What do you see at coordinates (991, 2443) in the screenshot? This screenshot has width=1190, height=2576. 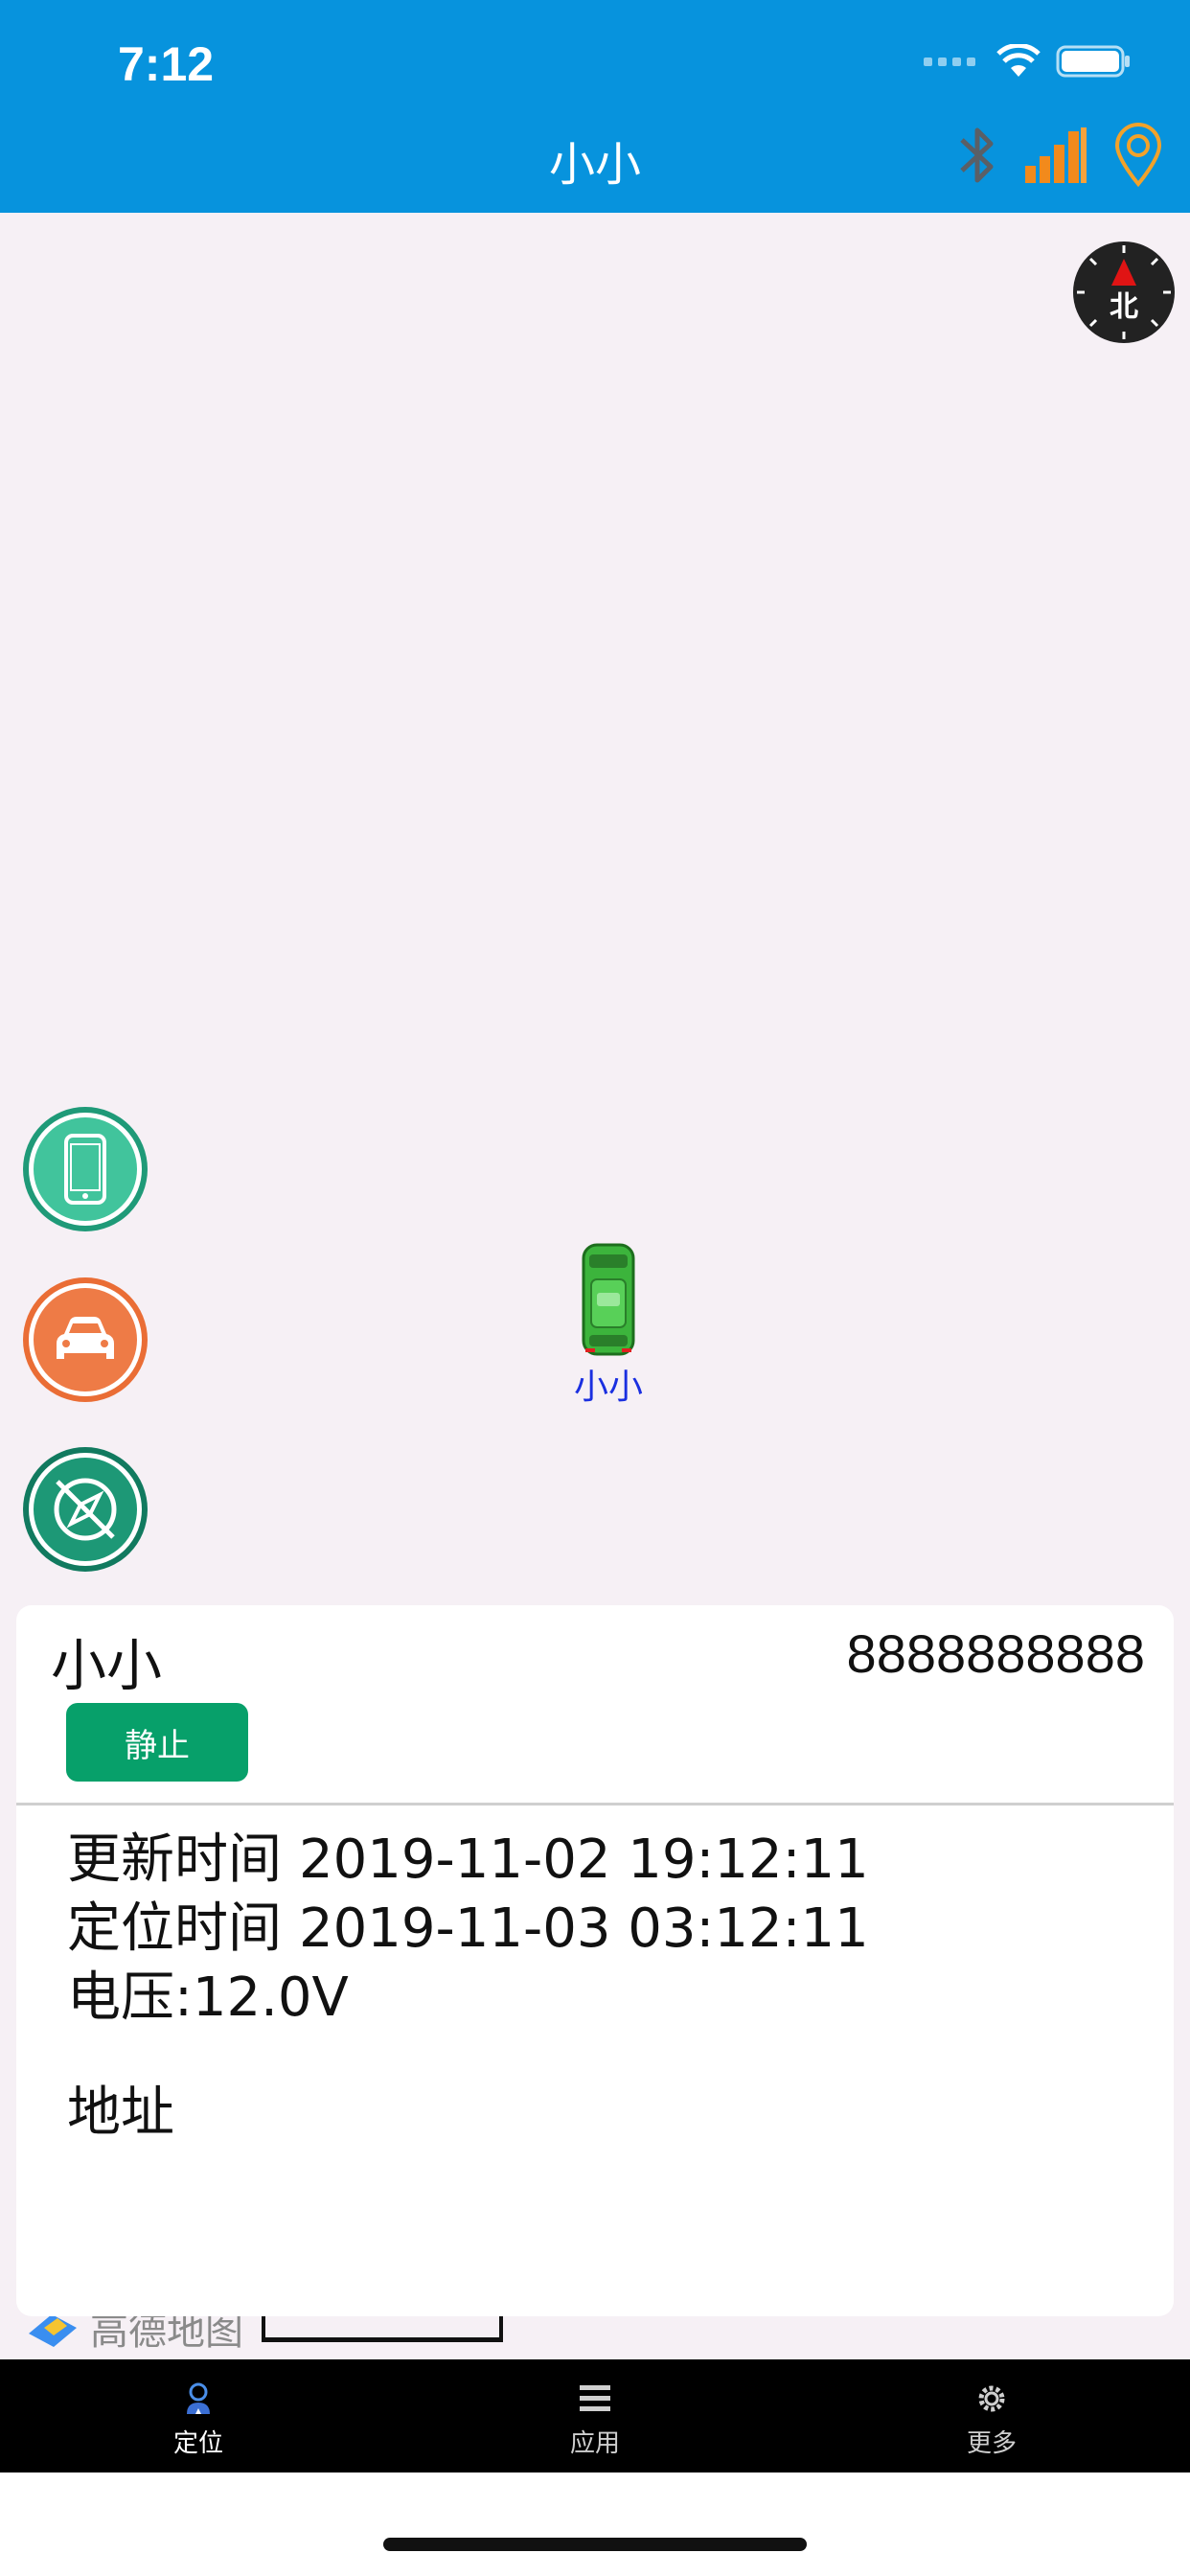 I see `tab-label: 更多` at bounding box center [991, 2443].